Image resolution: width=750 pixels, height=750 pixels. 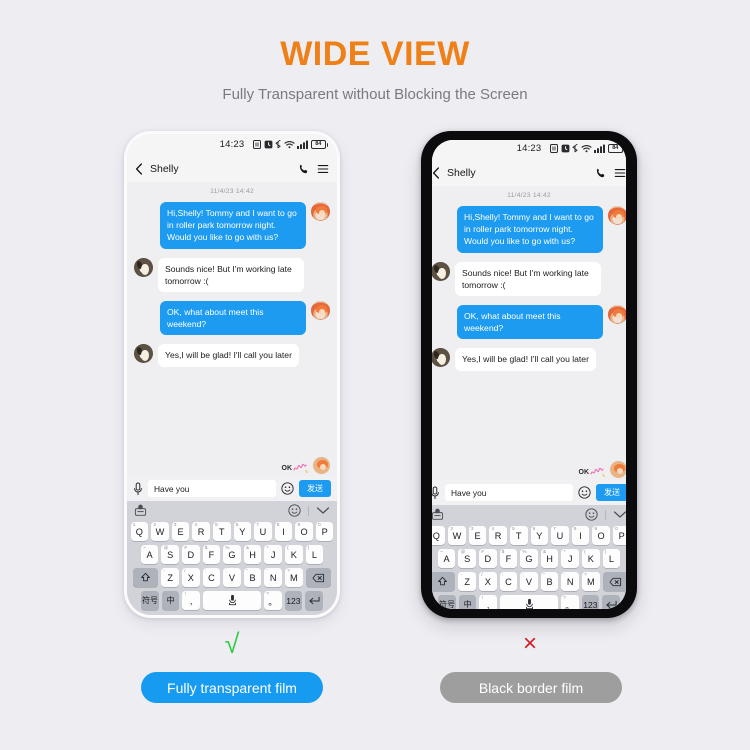 I want to click on bluetooth-icon, so click(x=575, y=148).